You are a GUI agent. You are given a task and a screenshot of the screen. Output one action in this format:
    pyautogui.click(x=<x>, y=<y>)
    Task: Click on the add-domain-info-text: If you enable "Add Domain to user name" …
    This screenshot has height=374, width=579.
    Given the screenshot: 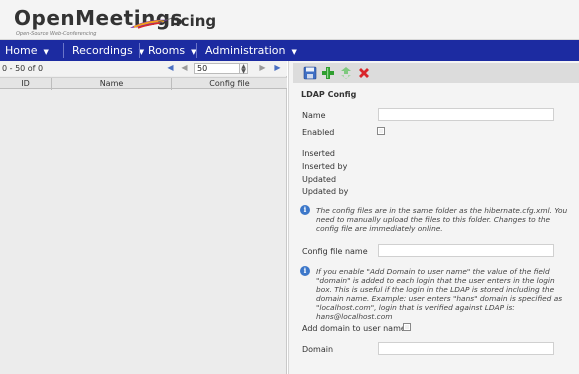 What is the action you would take?
    pyautogui.click(x=439, y=294)
    